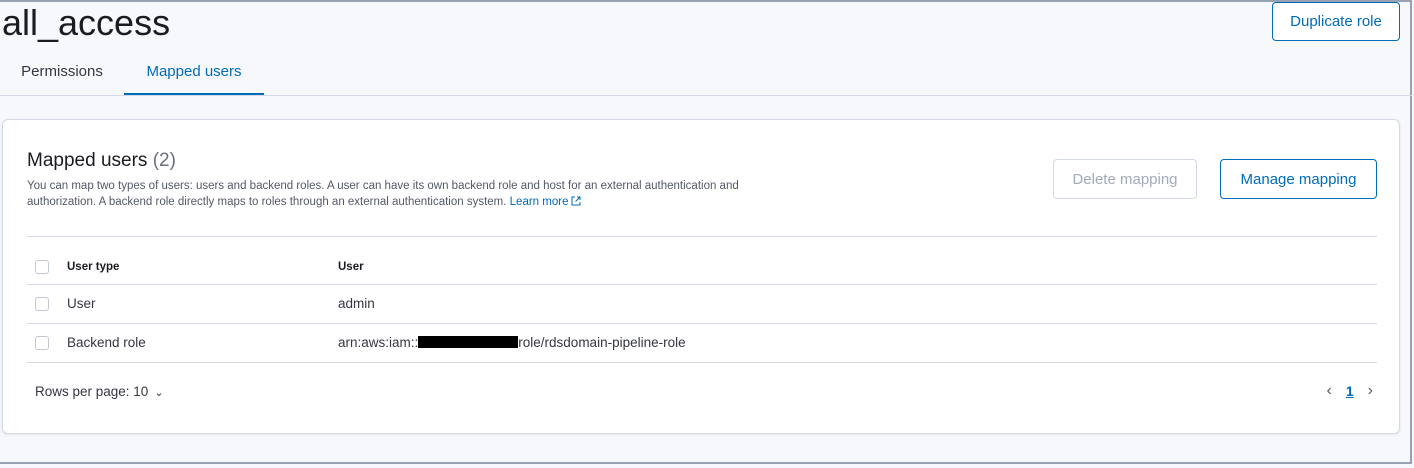  Describe the element at coordinates (702, 261) in the screenshot. I see `table-header-row: User type User` at that location.